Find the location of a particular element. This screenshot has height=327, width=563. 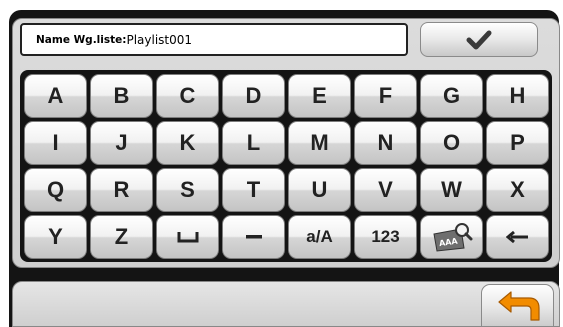

key-s: S is located at coordinates (187, 190).